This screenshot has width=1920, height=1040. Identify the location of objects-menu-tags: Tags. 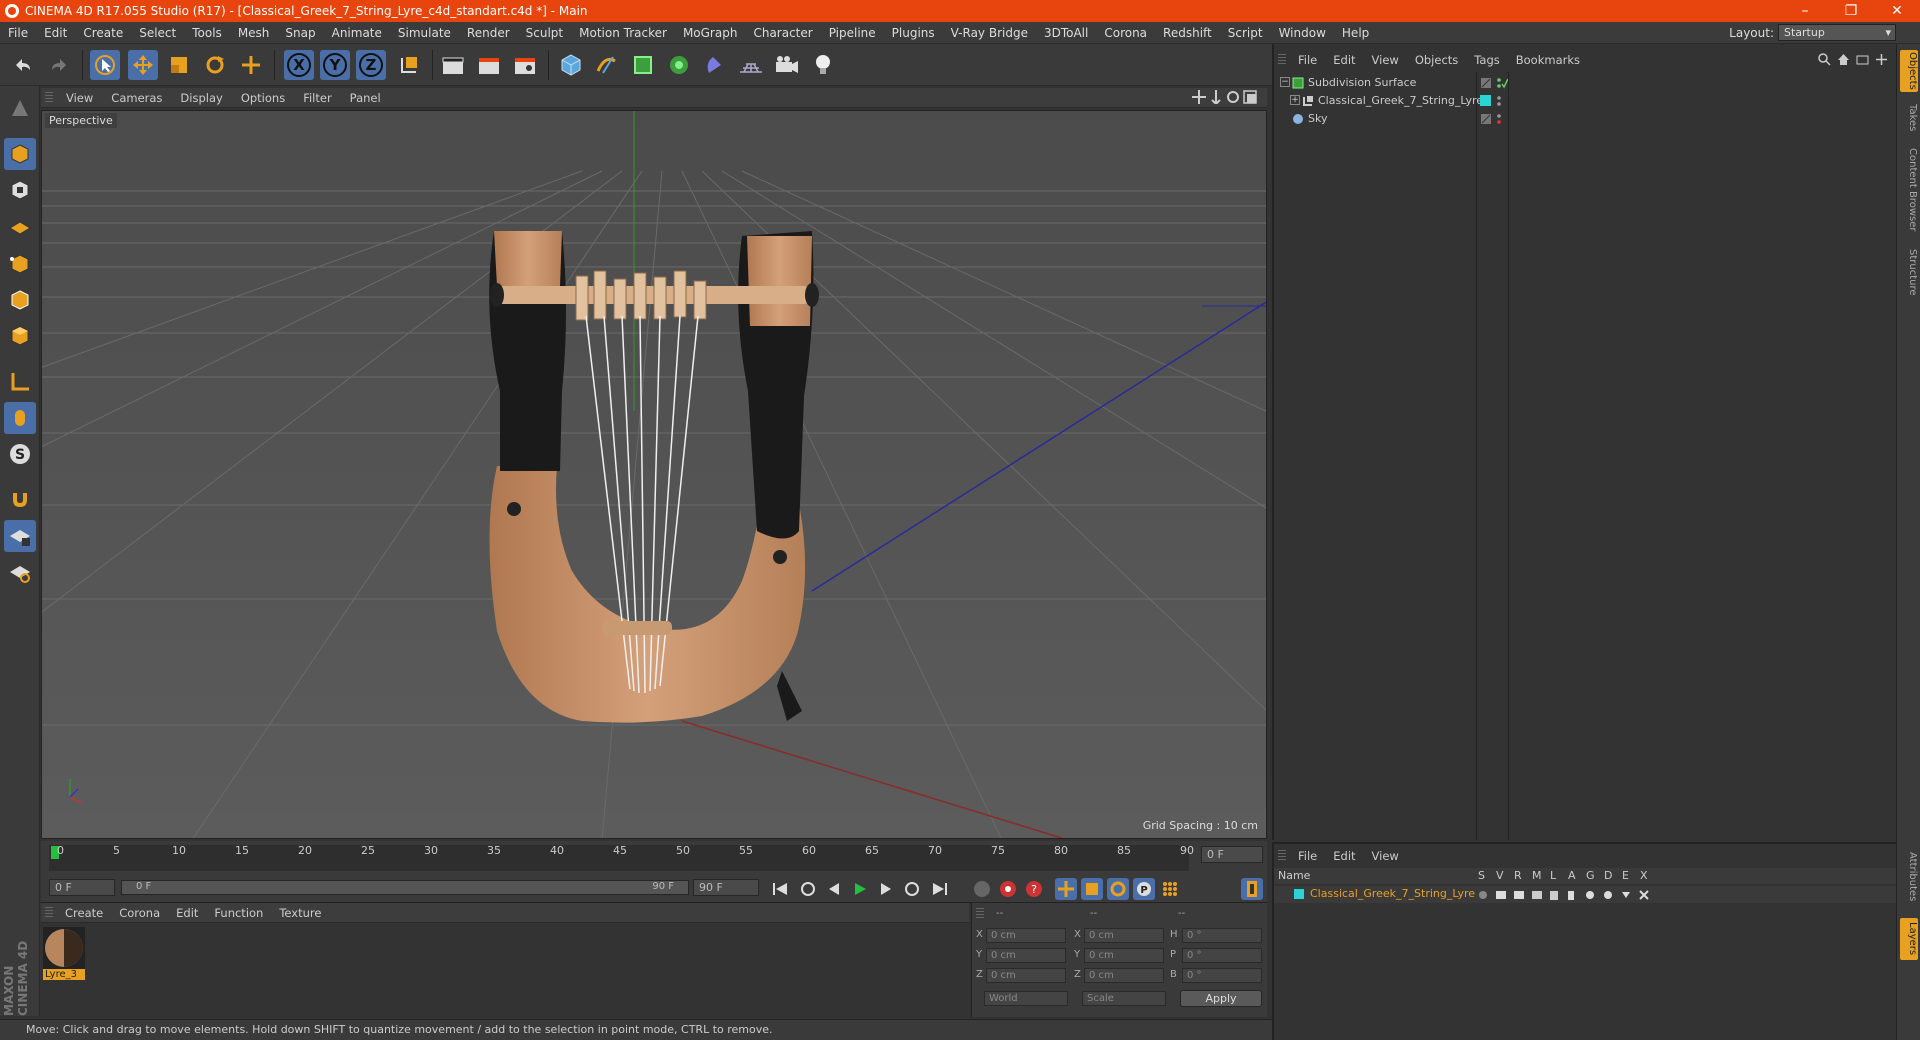
(1486, 60).